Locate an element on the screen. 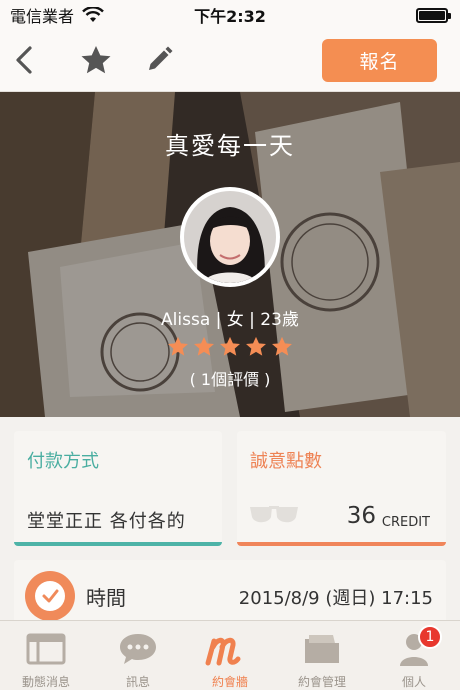  host-info: Alissa | 女 | 23歲 is located at coordinates (230, 317).